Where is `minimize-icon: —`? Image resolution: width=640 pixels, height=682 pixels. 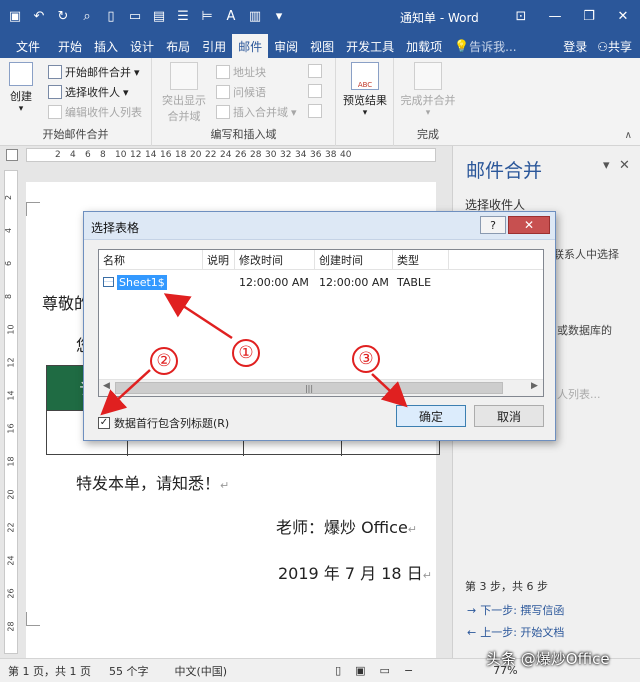
minimize-icon: — is located at coordinates (555, 16).